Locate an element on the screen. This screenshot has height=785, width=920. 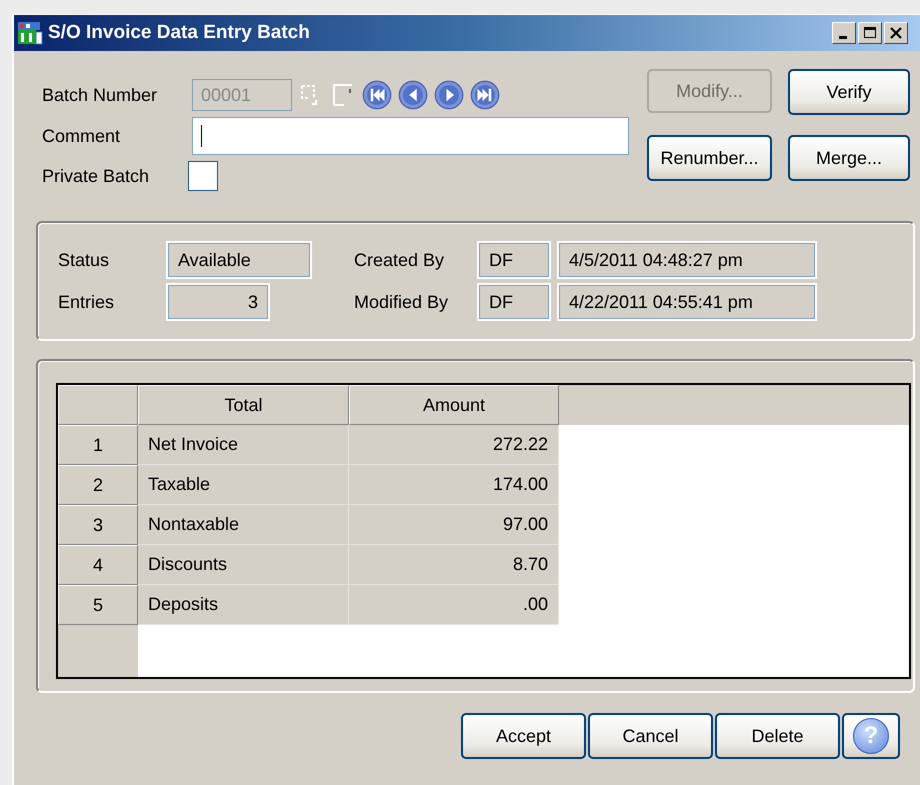
app-icon is located at coordinates (30, 33).